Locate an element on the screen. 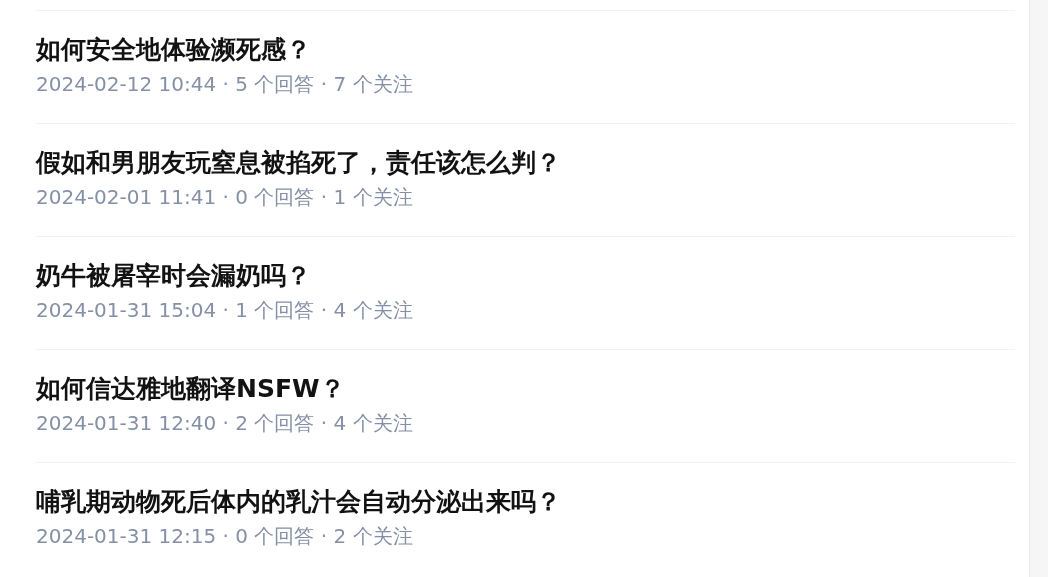  question-title-link: 奶牛被屠宰时会漏奶吗？ is located at coordinates (173, 276).